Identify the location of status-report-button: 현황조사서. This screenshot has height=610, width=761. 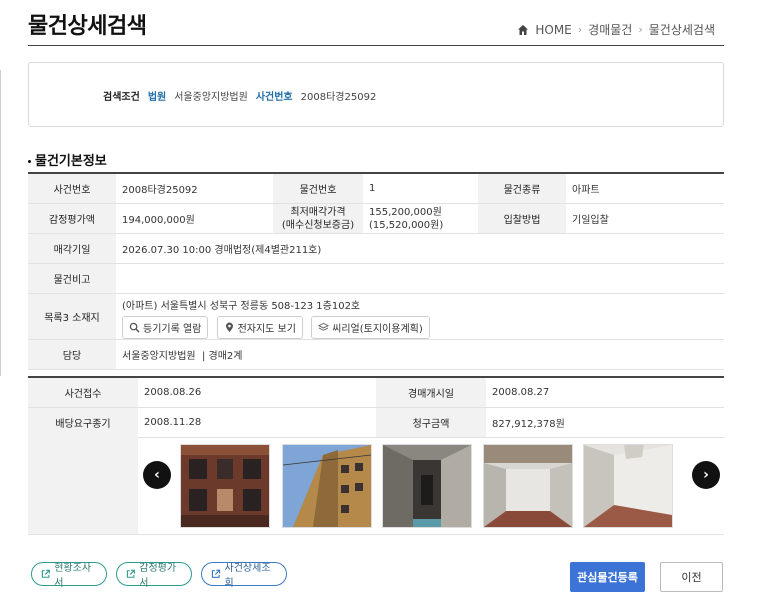
(69, 575).